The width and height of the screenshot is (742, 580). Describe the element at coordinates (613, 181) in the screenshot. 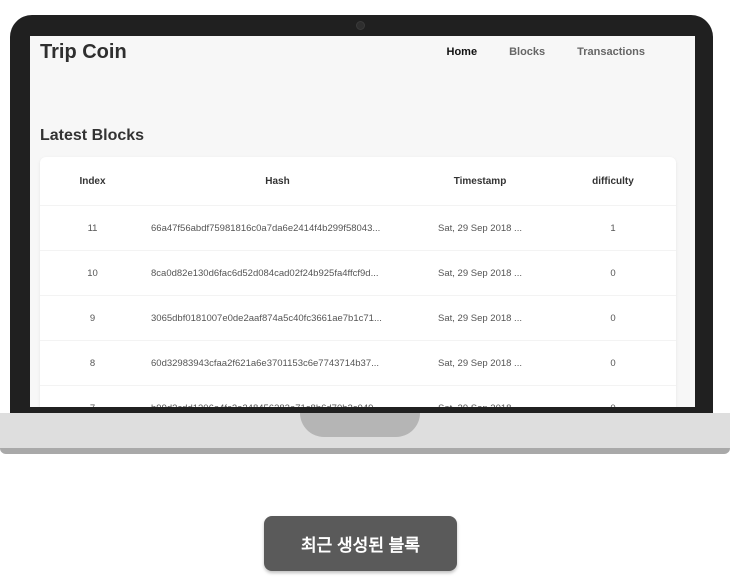

I see `column-header-difficulty: difficulty` at that location.